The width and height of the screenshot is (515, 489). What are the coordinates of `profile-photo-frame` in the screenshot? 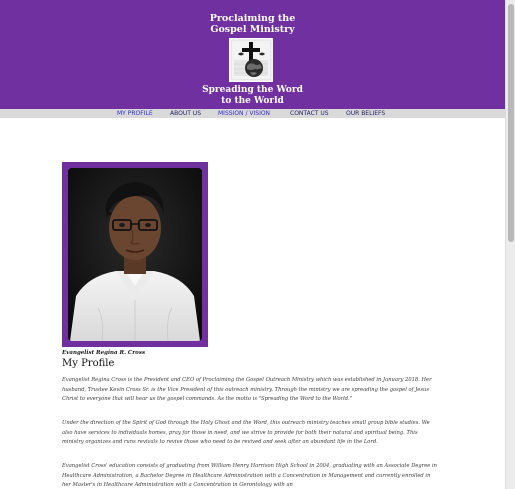 It's located at (135, 254).